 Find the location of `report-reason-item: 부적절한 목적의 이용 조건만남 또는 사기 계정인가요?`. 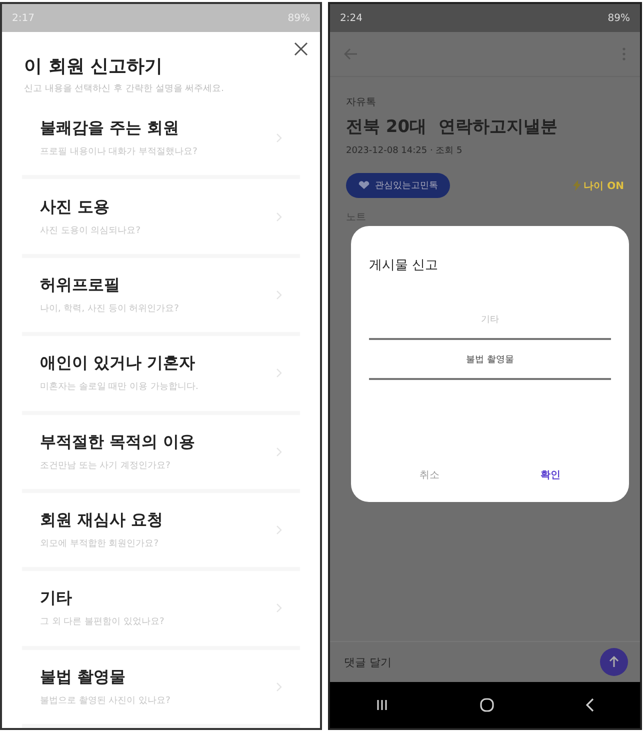

report-reason-item: 부적절한 목적의 이용 조건만남 또는 사기 계정인가요? is located at coordinates (161, 453).